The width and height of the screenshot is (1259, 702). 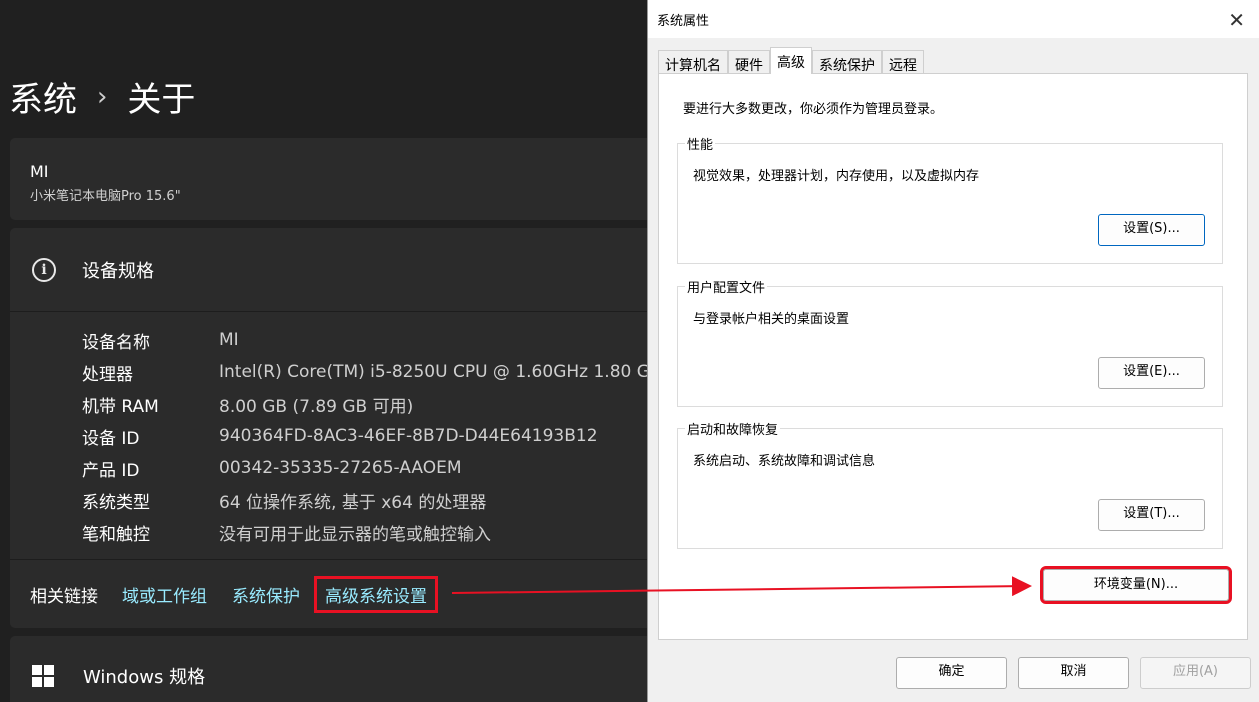 What do you see at coordinates (43, 676) in the screenshot?
I see `windows-logo-icon` at bounding box center [43, 676].